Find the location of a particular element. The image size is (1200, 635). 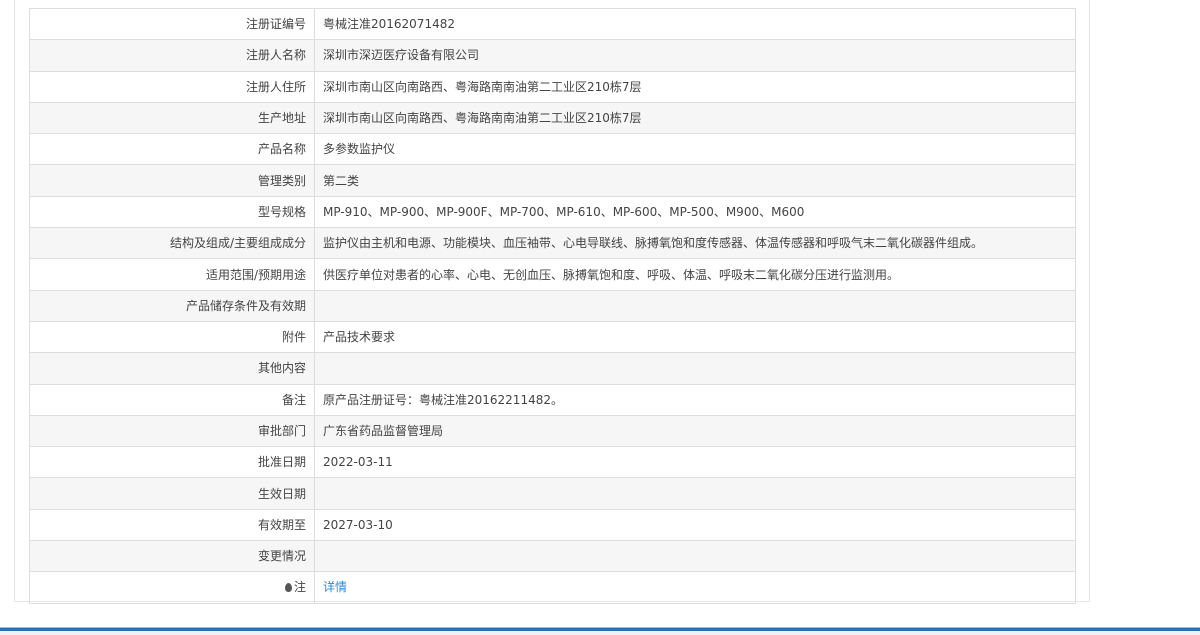

table-row: 产品名称 多参数监护仪 is located at coordinates (552, 149).